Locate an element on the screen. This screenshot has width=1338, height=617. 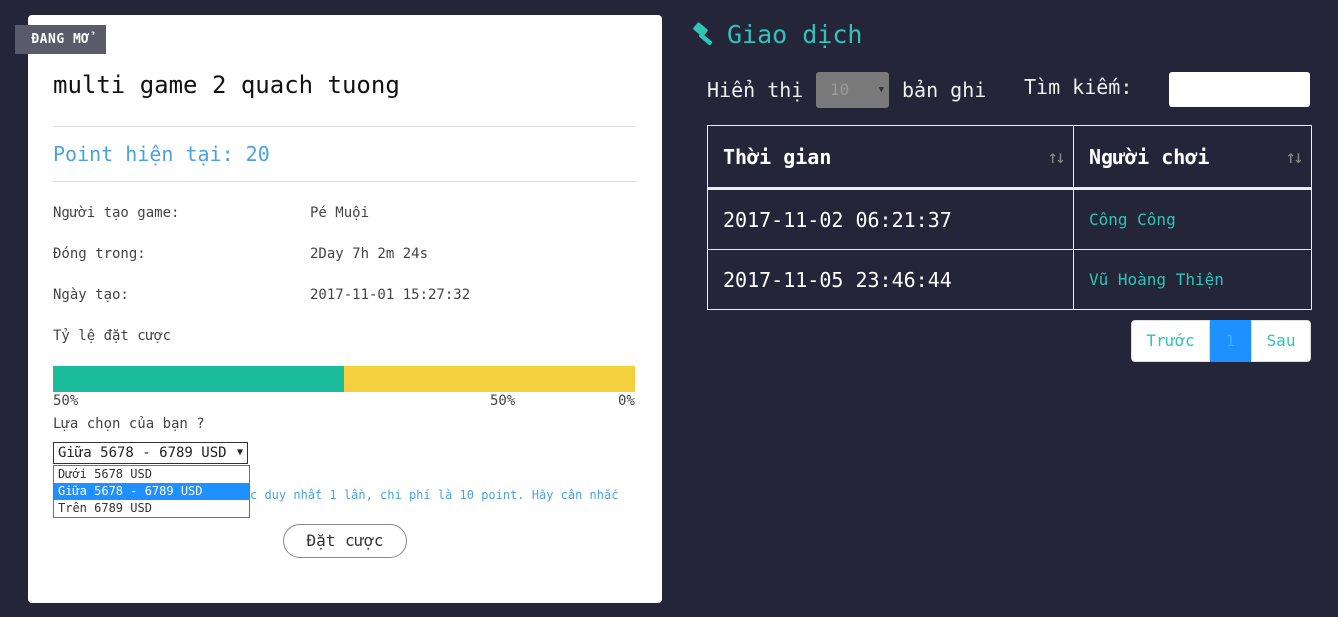
column-header-player: Người chơi ↑↓ is located at coordinates (1192, 157).